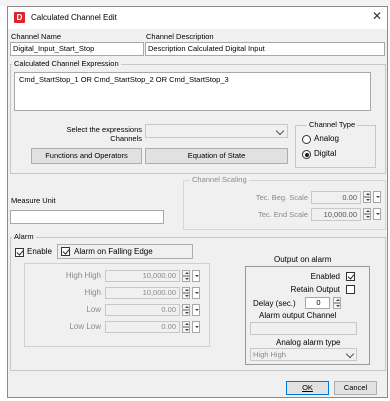  I want to click on cancel-button: Cancel, so click(355, 388).